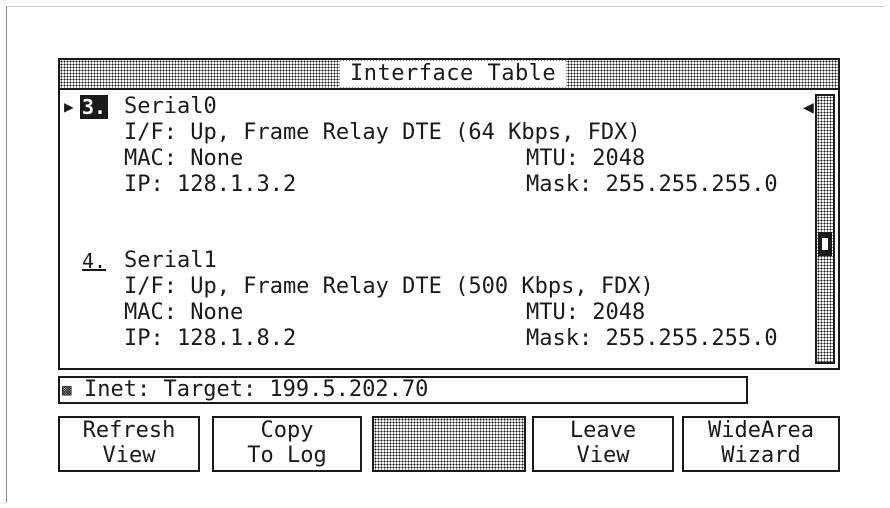 This screenshot has height=508, width=890. I want to click on leave-view-button: Leave View, so click(603, 444).